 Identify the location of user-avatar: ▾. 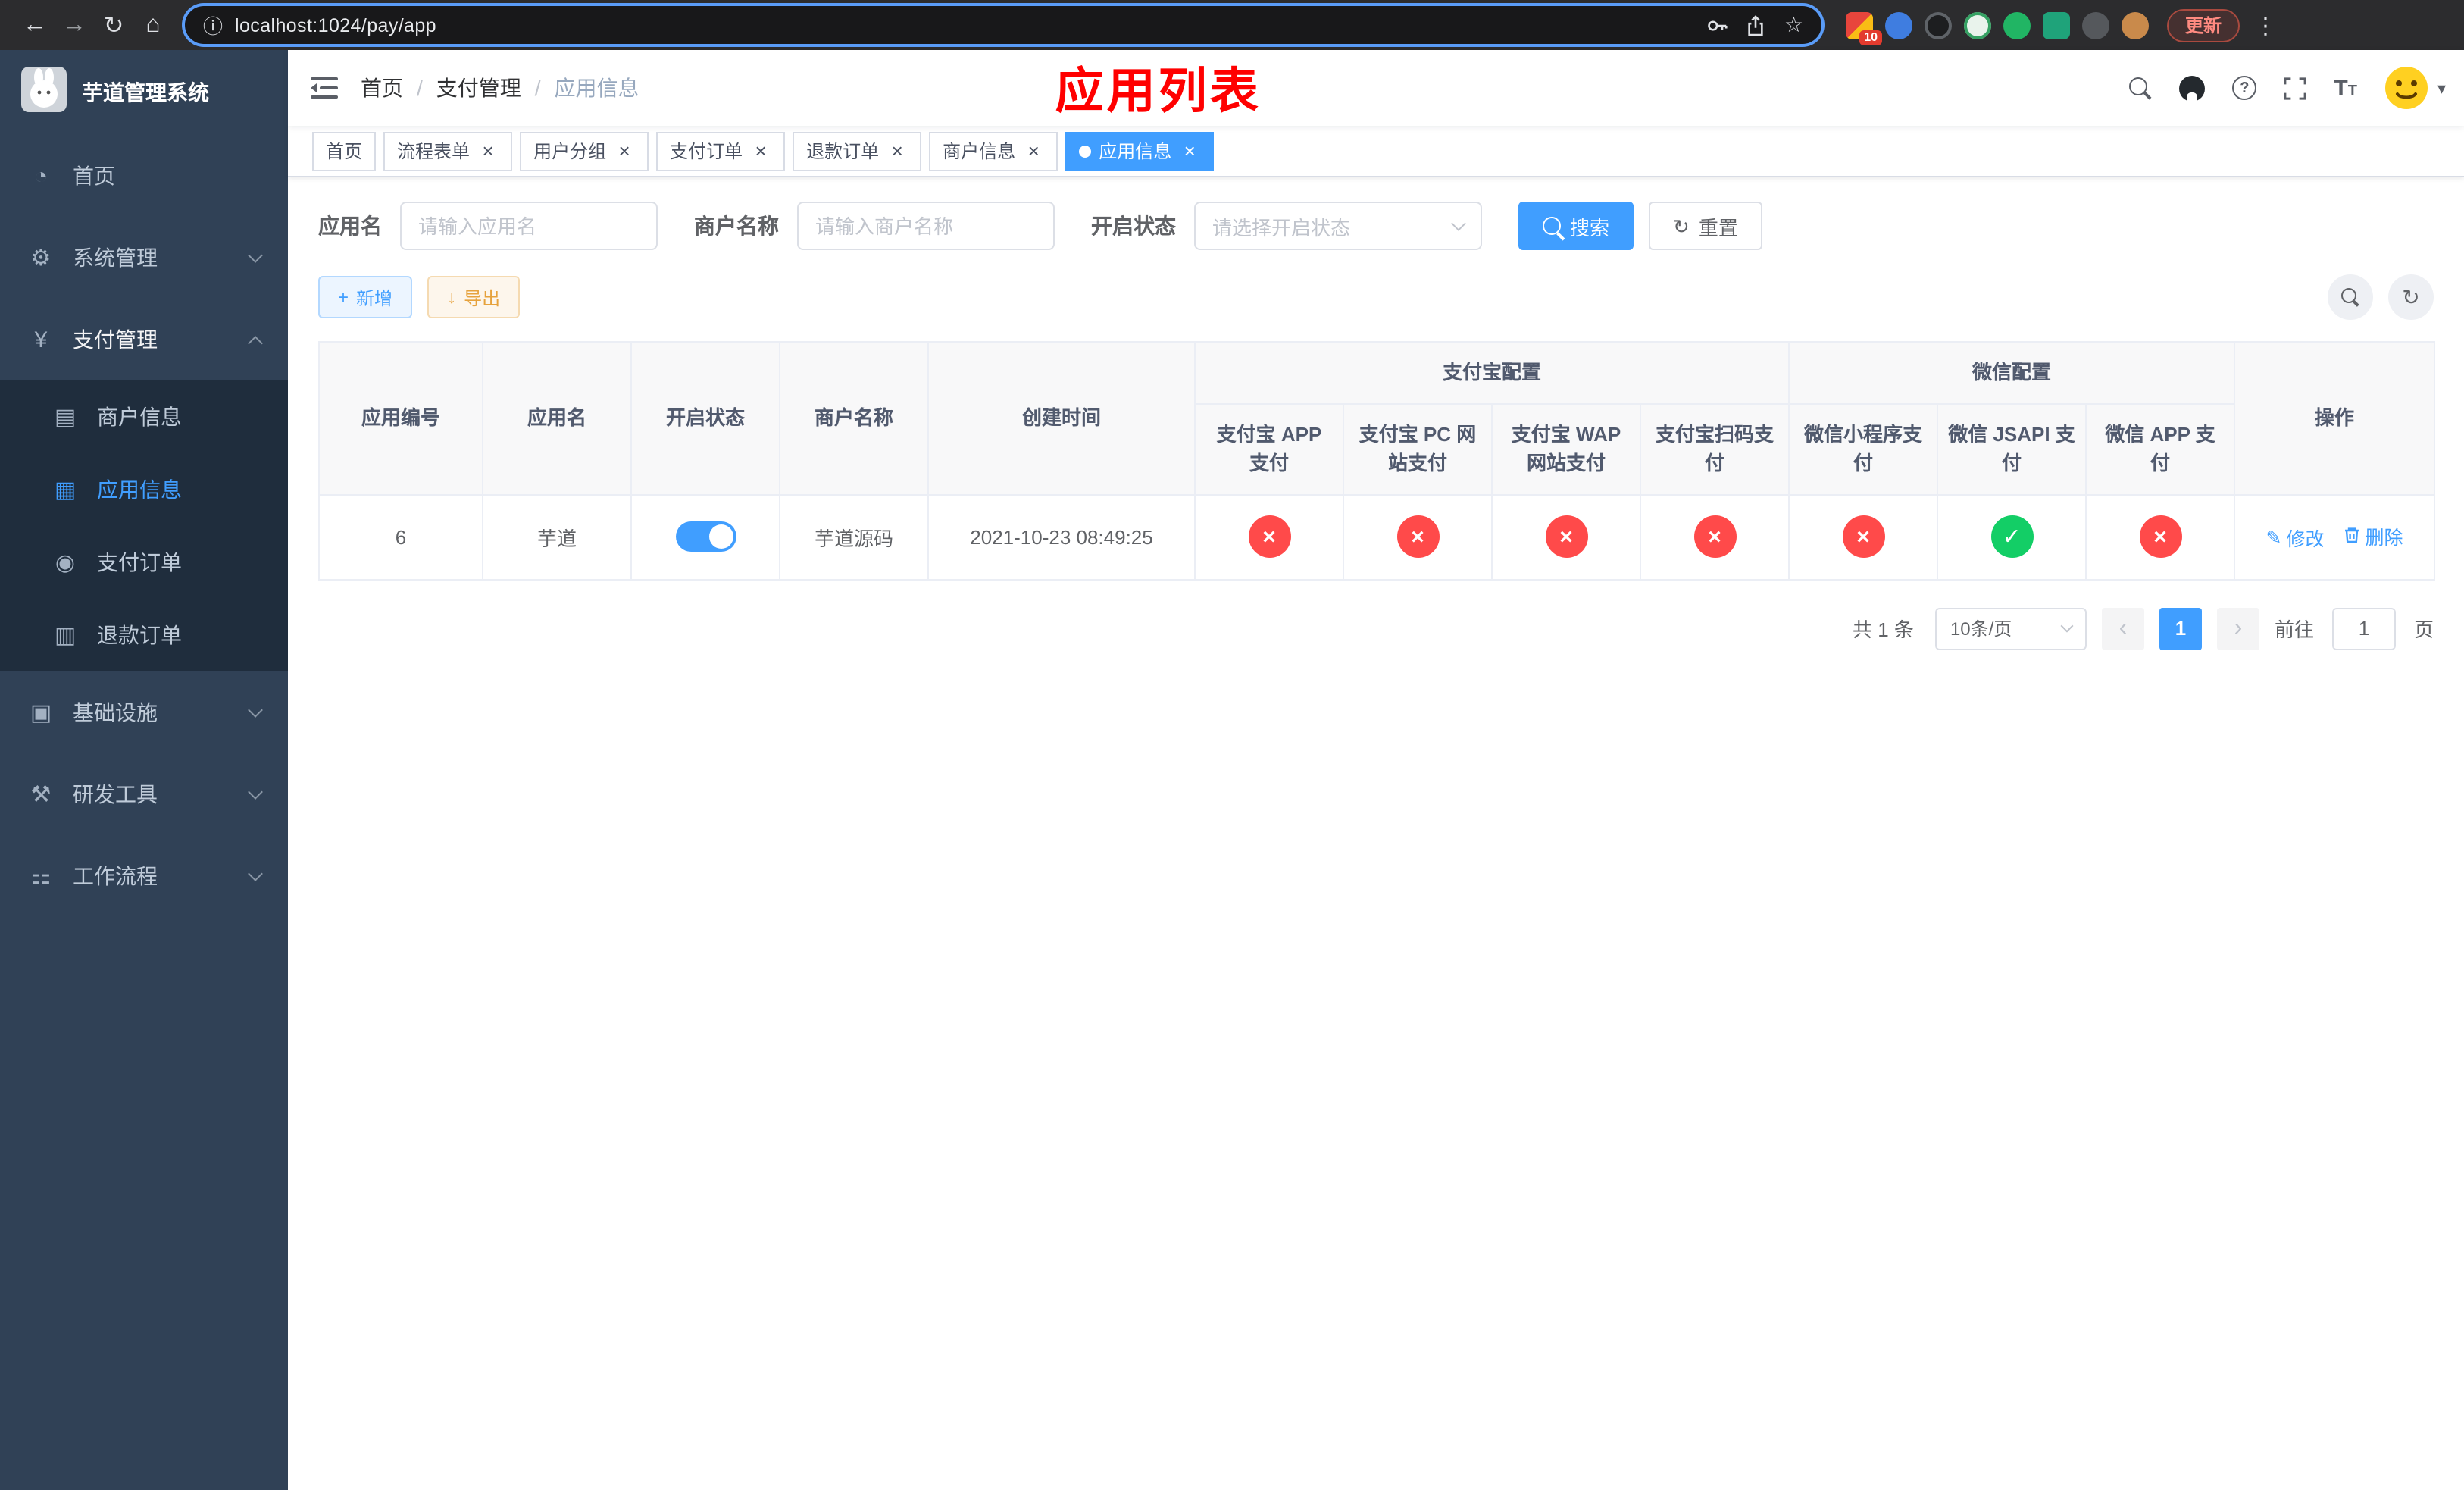
(2415, 88).